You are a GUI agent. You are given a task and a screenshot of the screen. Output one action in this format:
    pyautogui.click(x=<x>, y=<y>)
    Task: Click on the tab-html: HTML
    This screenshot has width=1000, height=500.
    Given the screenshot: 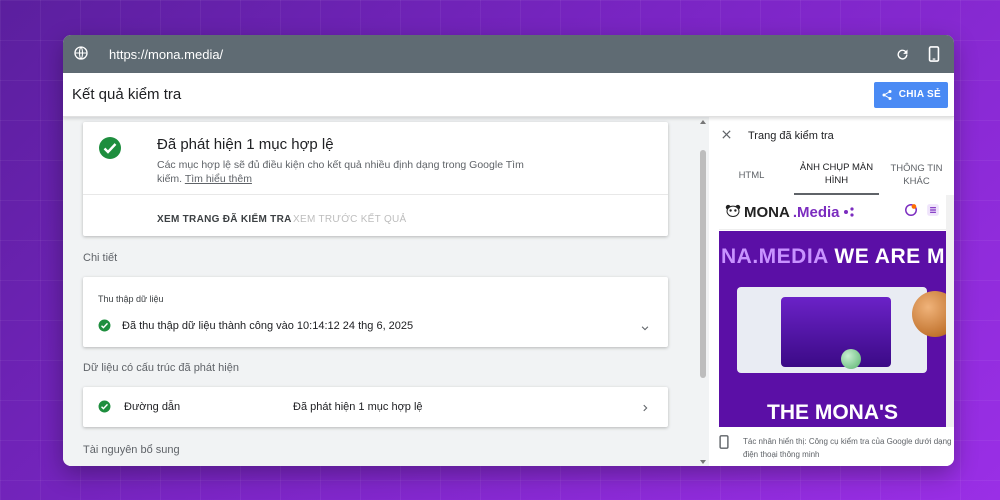 What is the action you would take?
    pyautogui.click(x=751, y=175)
    